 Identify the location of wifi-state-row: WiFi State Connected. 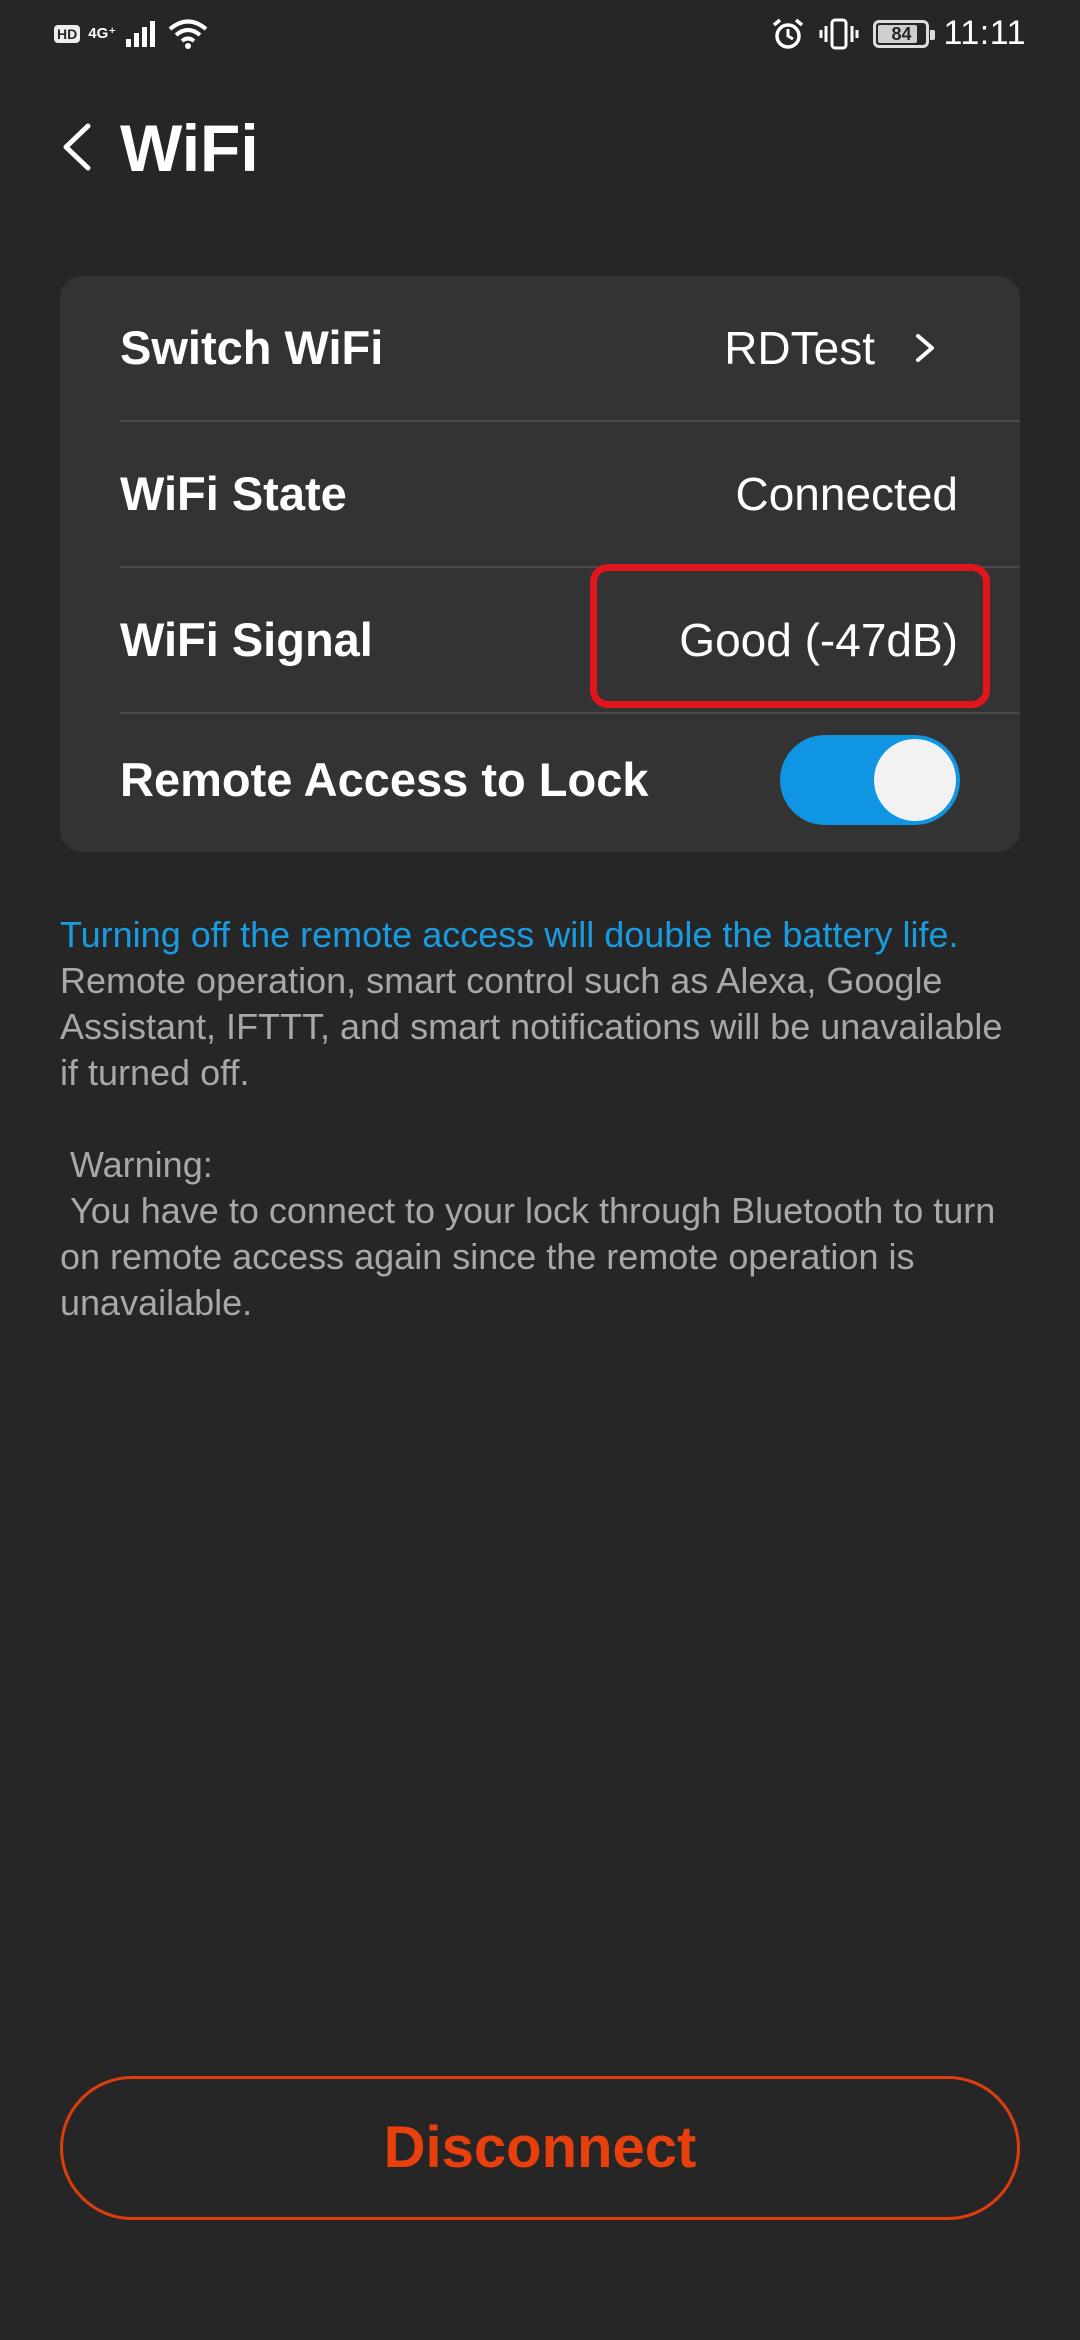
(540, 494).